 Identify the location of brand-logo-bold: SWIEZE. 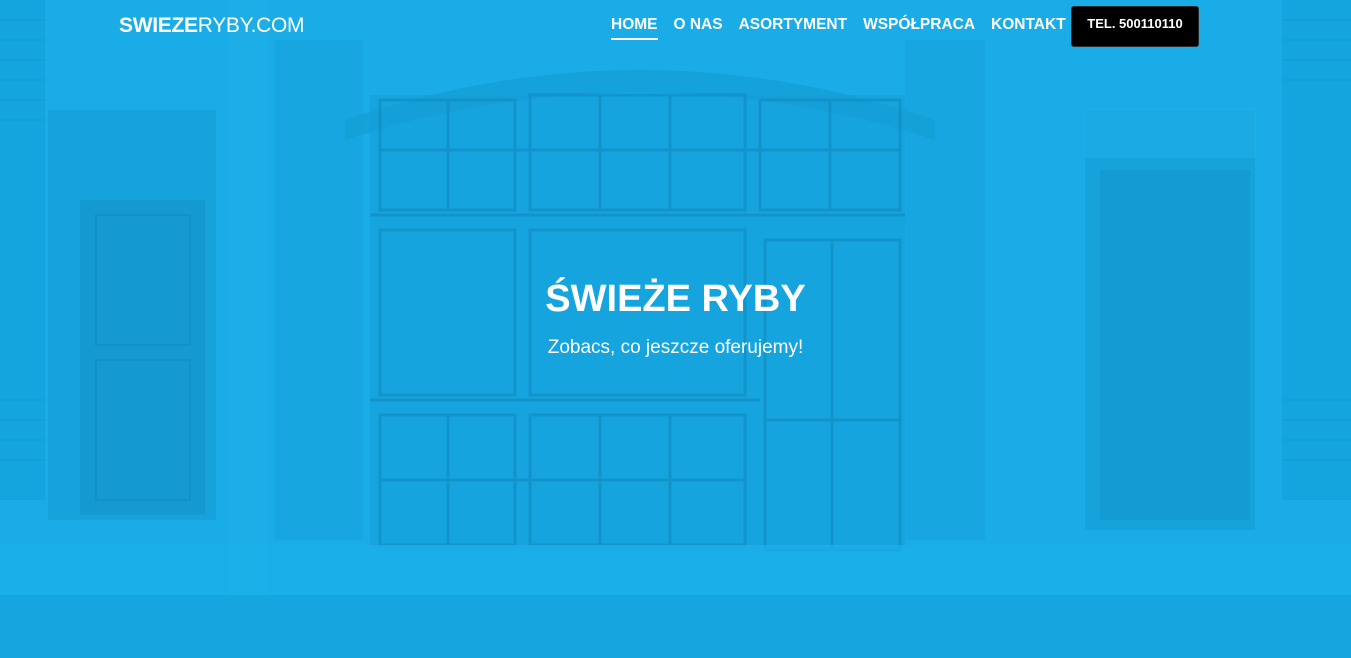
(158, 25).